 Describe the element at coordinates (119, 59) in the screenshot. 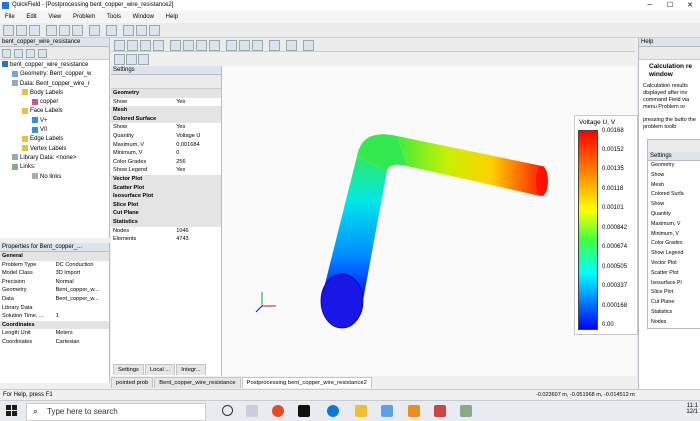

I see `zoom-in-icon` at that location.